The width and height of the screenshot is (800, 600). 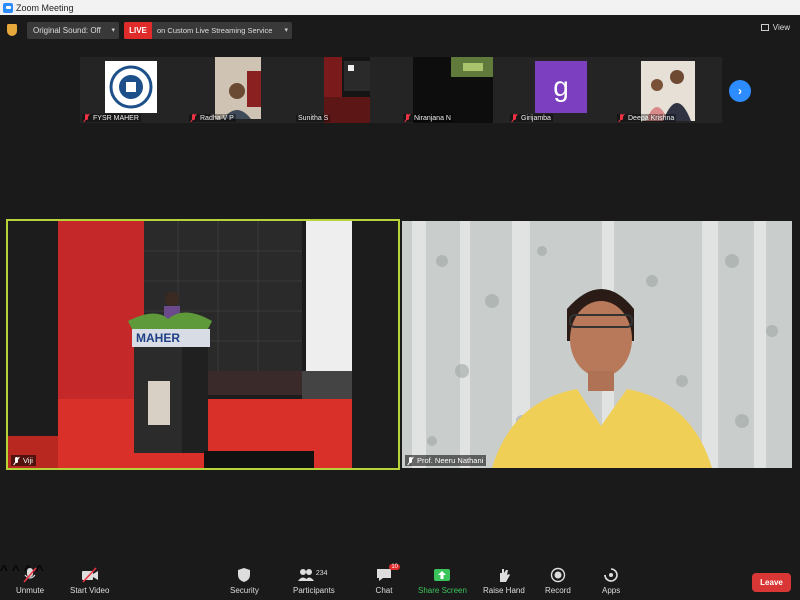 I want to click on chat-bubble-icon: 10, so click(x=387, y=573).